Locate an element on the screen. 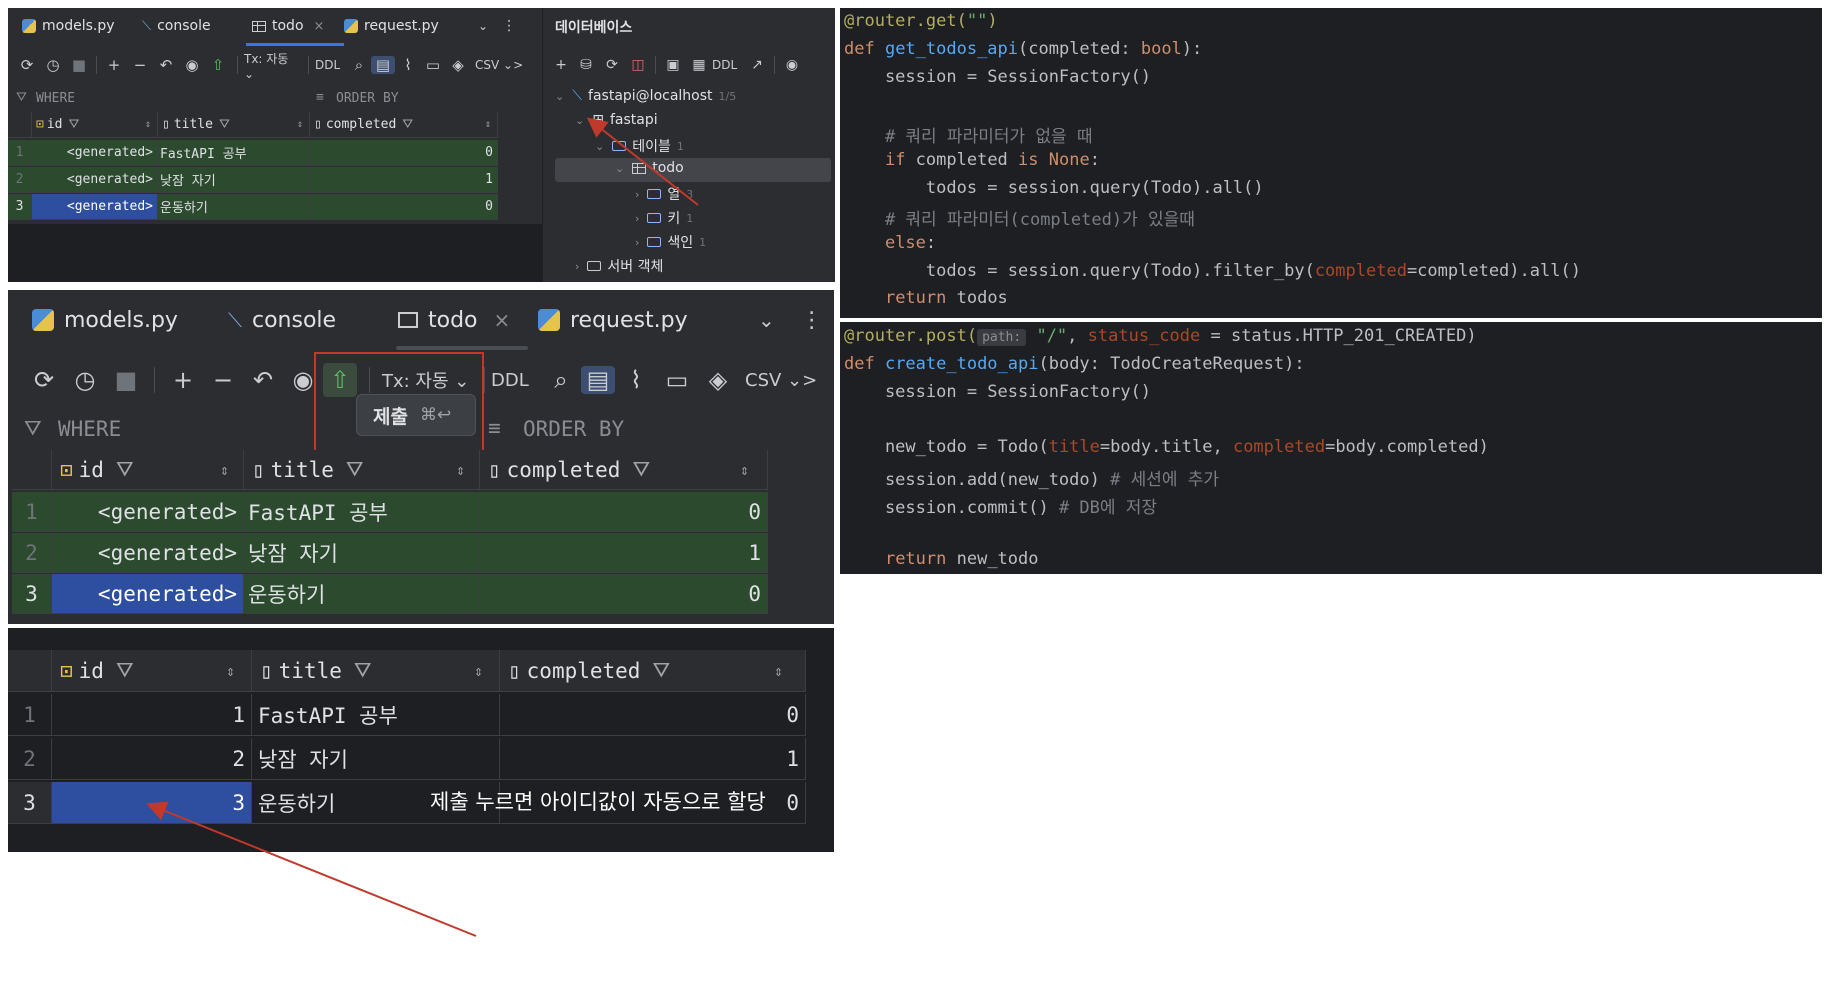 Image resolution: width=1828 pixels, height=1006 pixels. arrow-to-id-column is located at coordinates (311, 869).